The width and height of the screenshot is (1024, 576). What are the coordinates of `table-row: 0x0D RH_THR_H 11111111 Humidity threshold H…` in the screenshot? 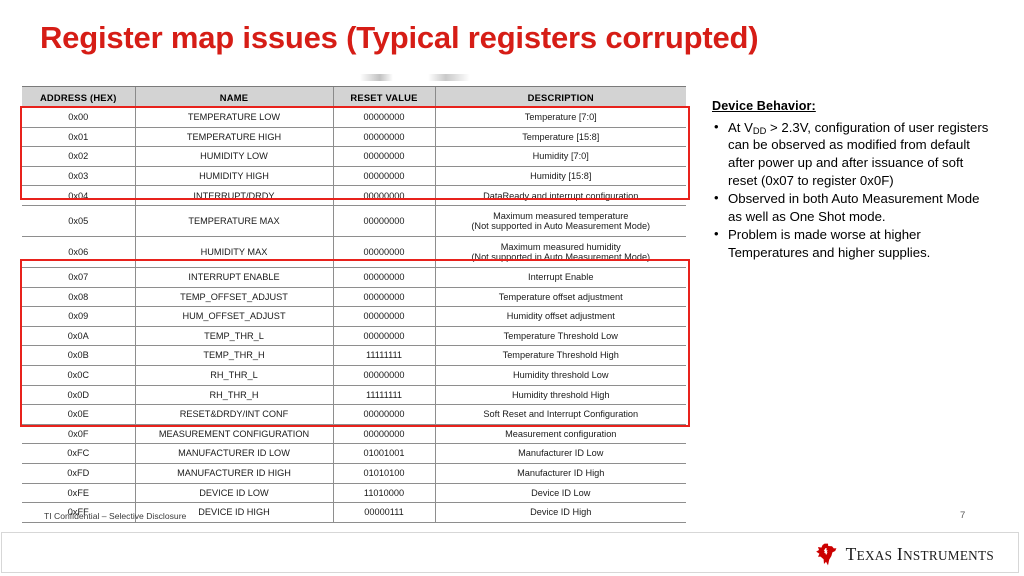 It's located at (354, 395).